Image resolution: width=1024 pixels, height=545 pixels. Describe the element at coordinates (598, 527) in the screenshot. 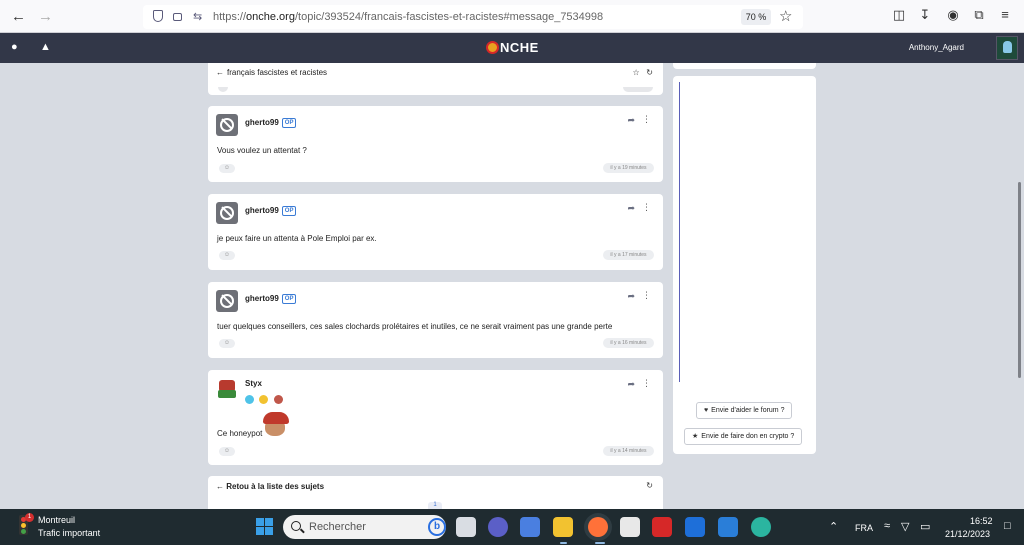

I see `firefox-icon` at that location.